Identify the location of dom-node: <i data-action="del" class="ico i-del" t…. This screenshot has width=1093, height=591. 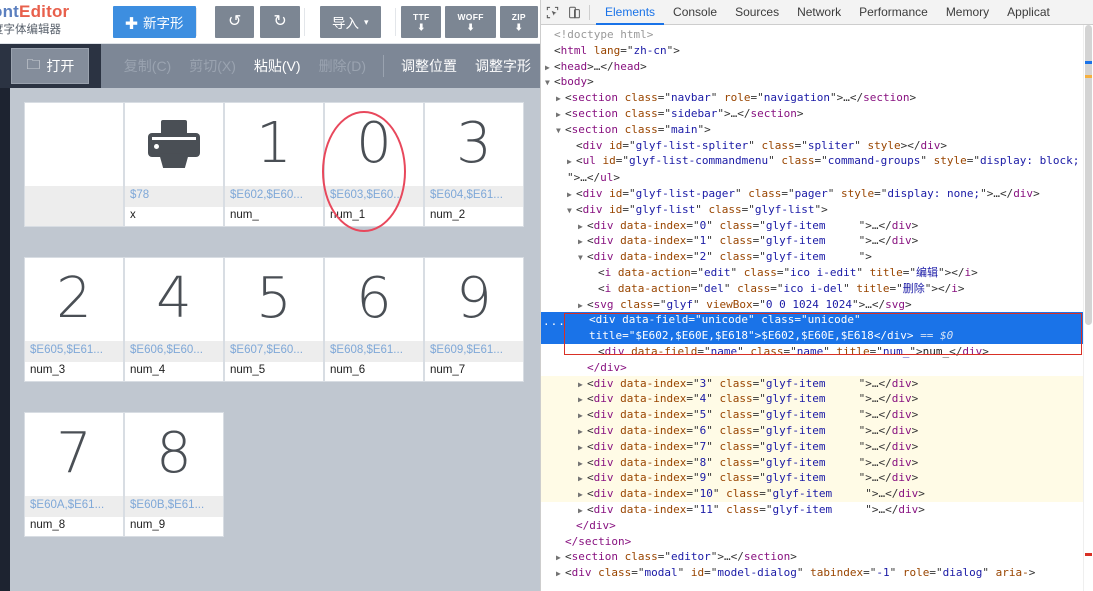
(817, 289).